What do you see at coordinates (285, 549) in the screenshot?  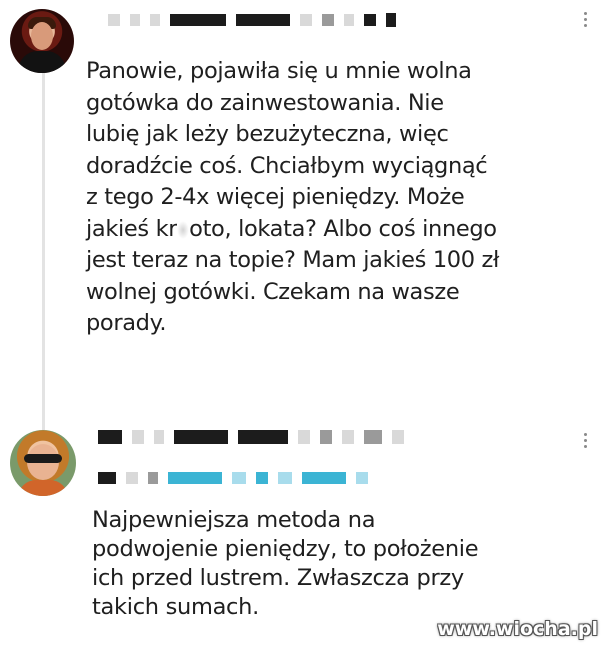 I see `comment-line: podwojenie pieniędzy, to położenie` at bounding box center [285, 549].